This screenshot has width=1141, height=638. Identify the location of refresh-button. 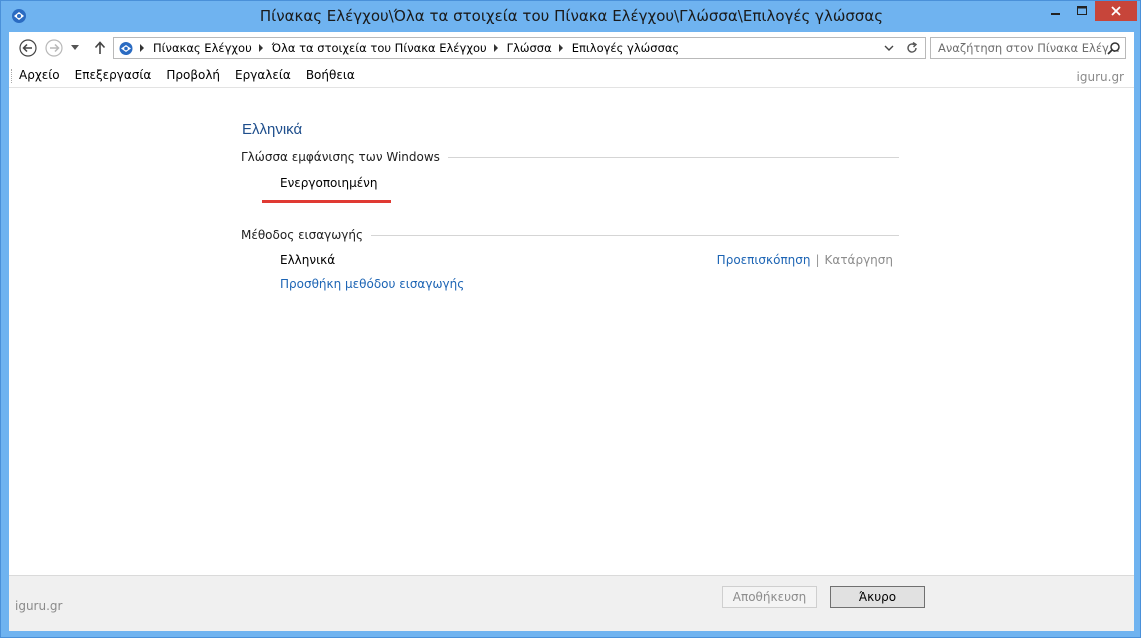
(912, 48).